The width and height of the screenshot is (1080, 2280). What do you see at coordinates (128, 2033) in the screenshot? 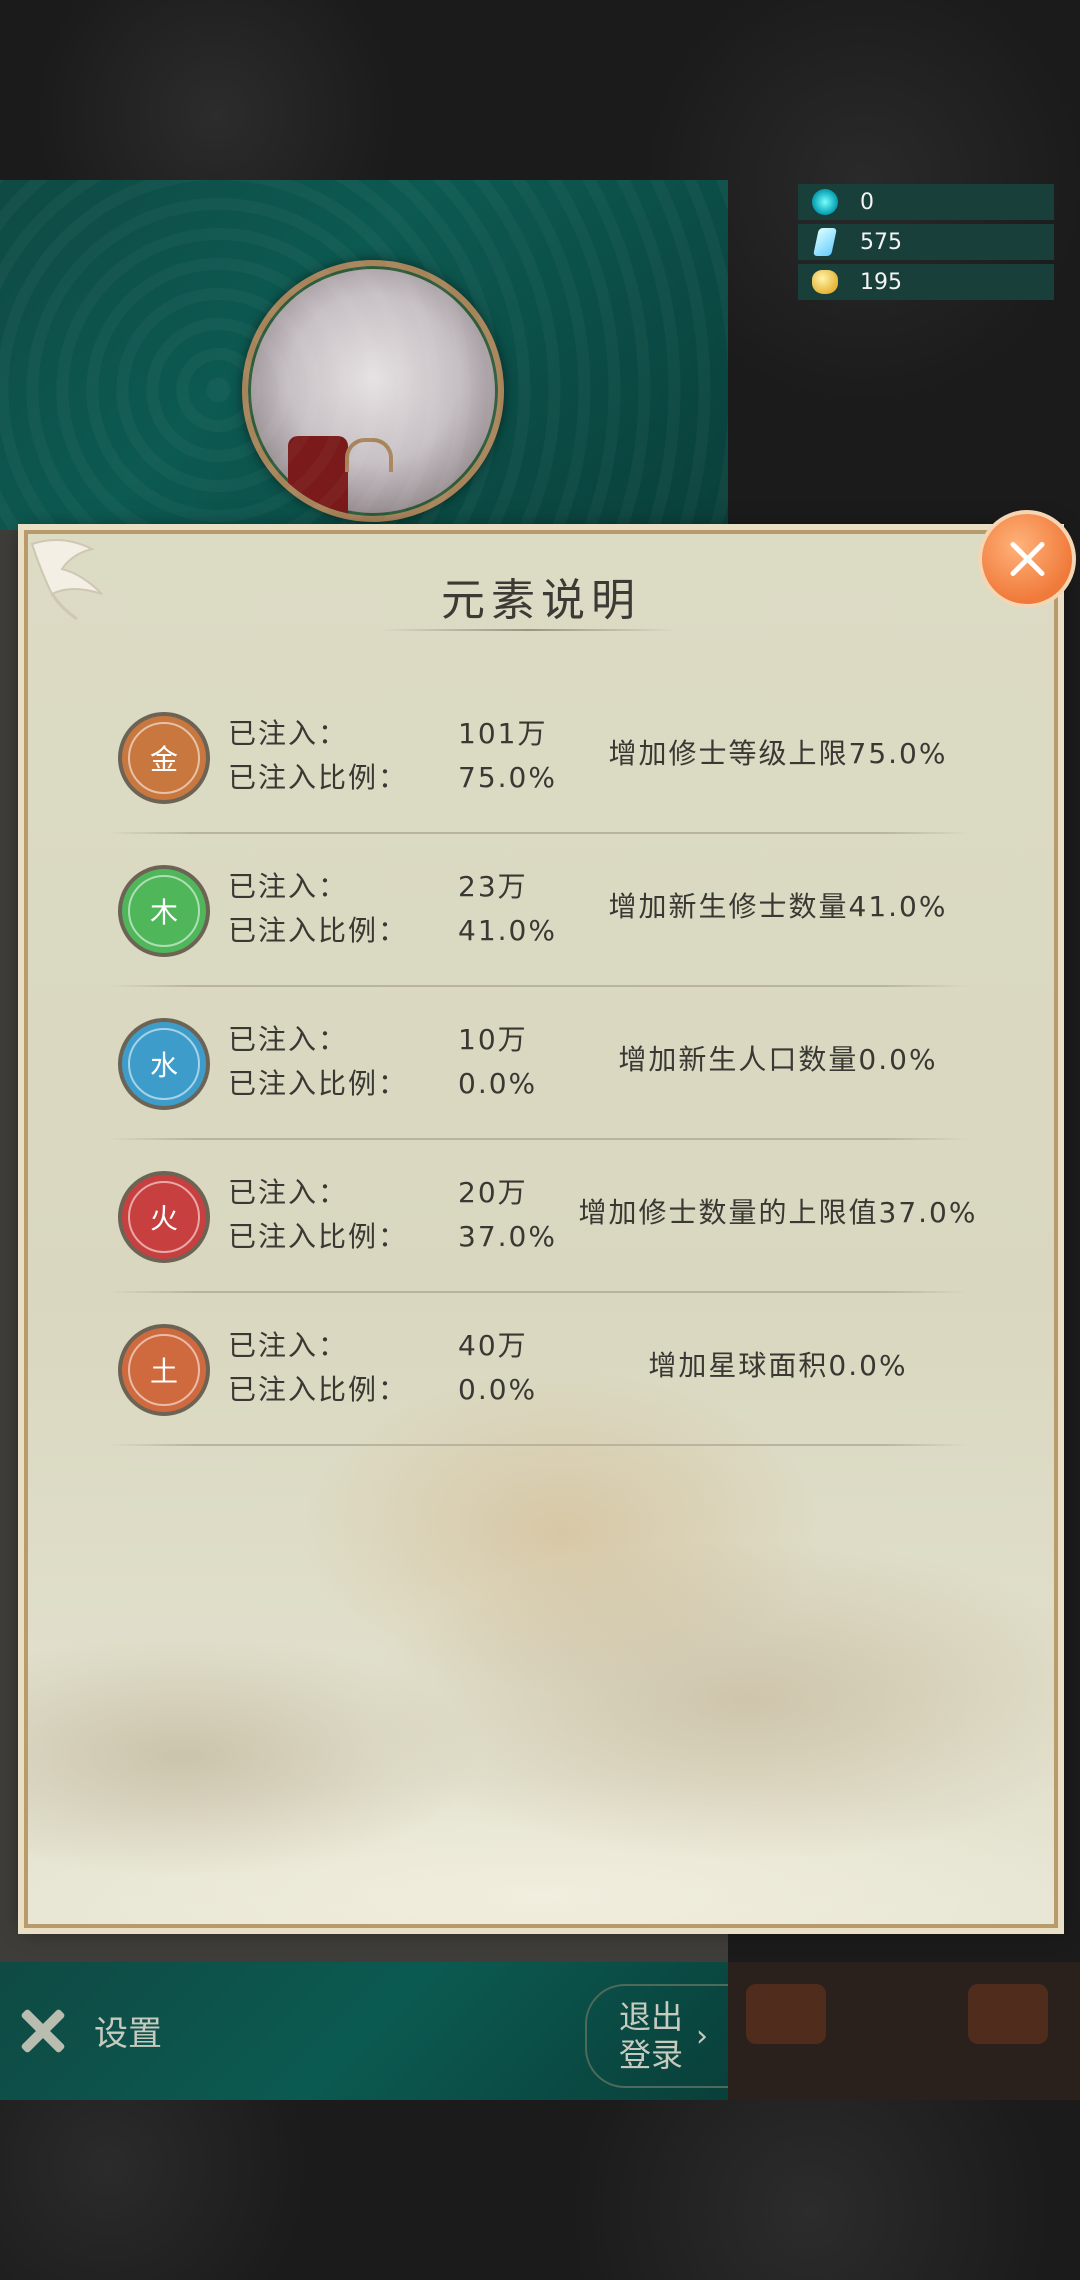
I see `settings-label: 设置` at bounding box center [128, 2033].